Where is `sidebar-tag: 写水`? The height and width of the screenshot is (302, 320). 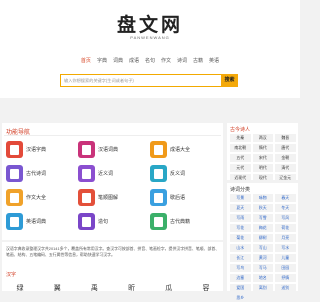 sidebar-tag: 写水 is located at coordinates (285, 248).